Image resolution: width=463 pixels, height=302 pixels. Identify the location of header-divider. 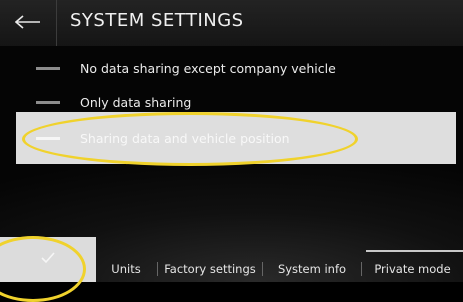
(56, 23).